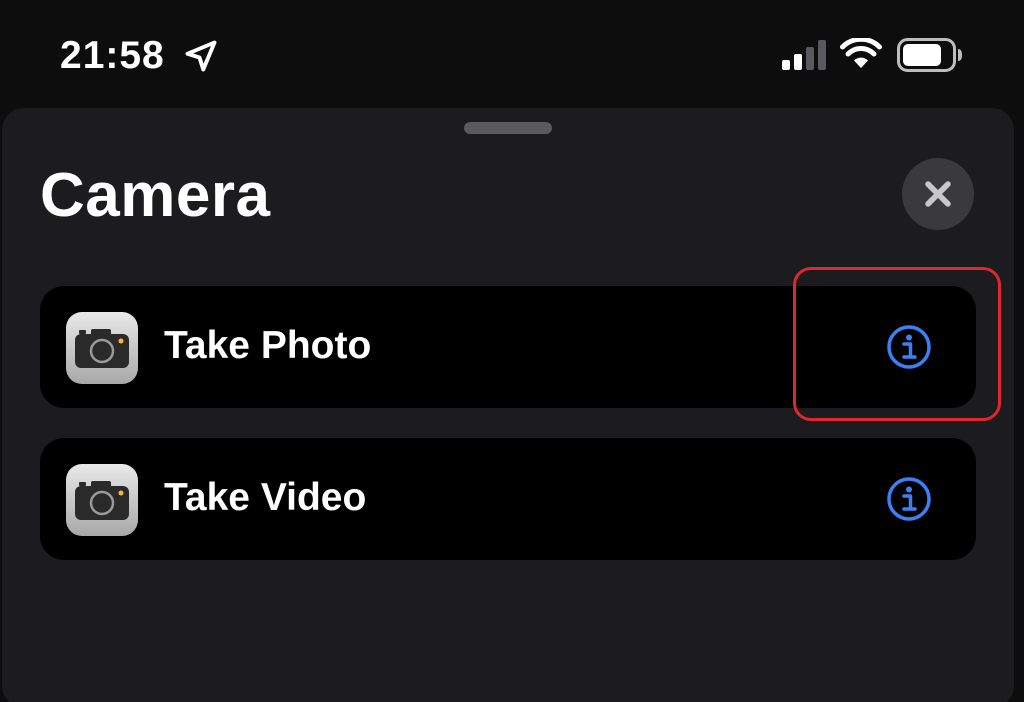 The height and width of the screenshot is (702, 1024). What do you see at coordinates (508, 128) in the screenshot?
I see `sheet-grabber` at bounding box center [508, 128].